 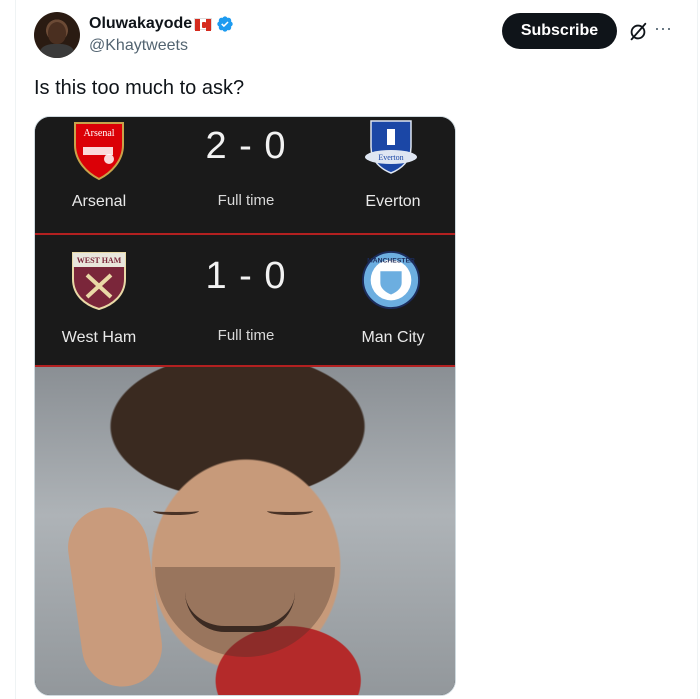 I want to click on arsenal-crest-icon: Arsenal, so click(x=99, y=151).